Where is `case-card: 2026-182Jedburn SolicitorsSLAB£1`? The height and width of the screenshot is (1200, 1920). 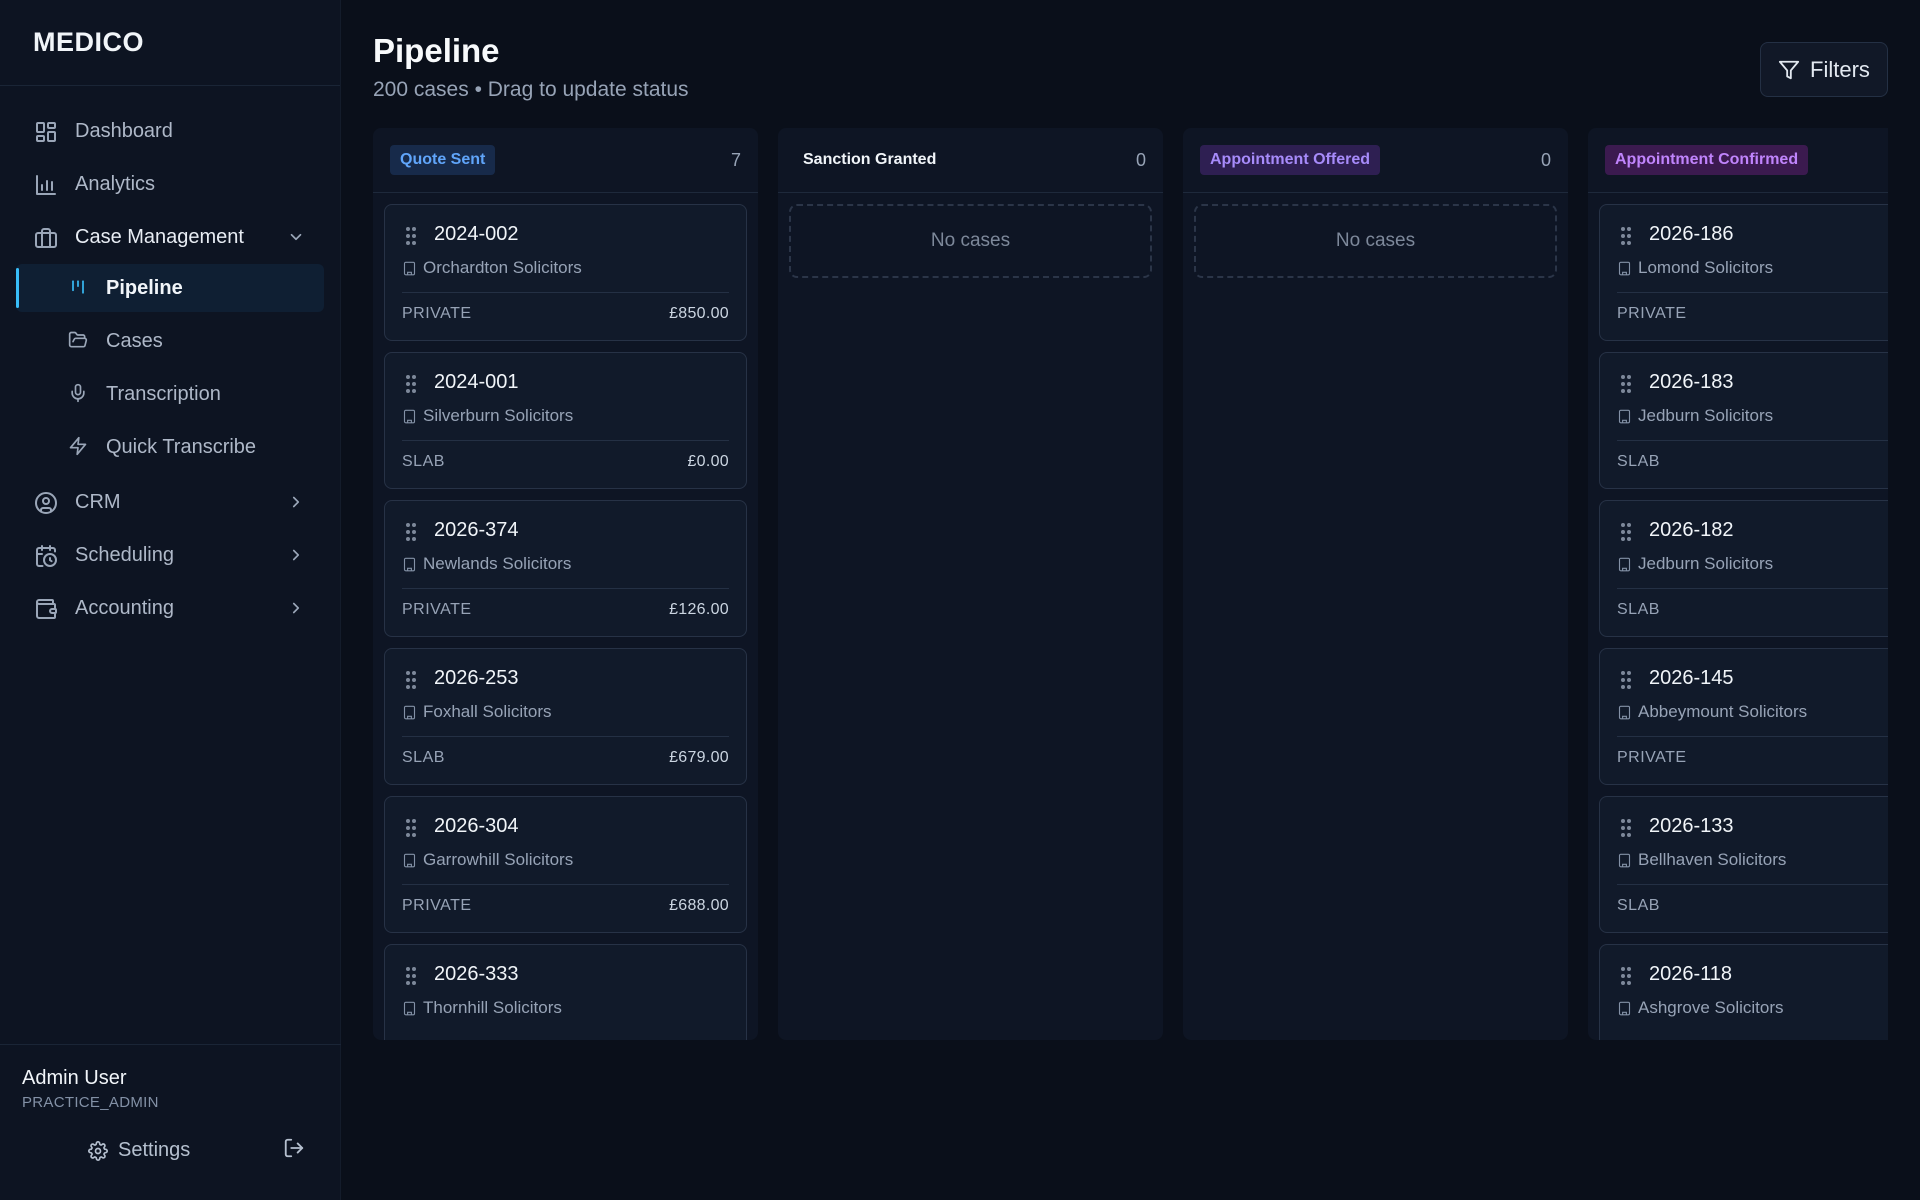
case-card: 2026-182Jedburn SolicitorsSLAB£1 is located at coordinates (1743, 568).